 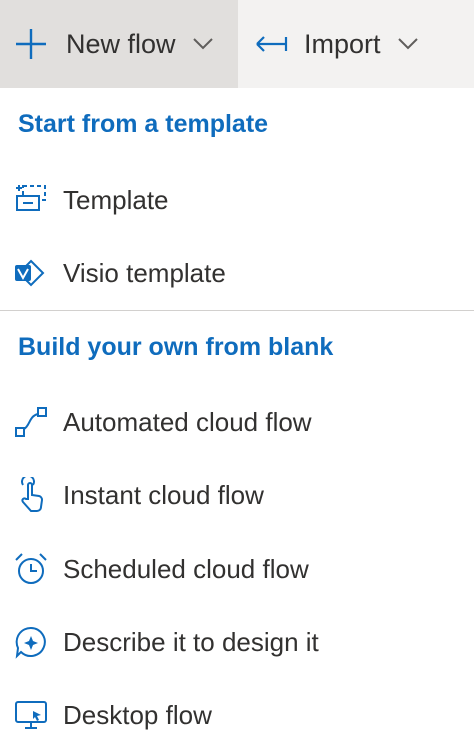 I want to click on menu-item-visio-template: Visio template, so click(x=237, y=273).